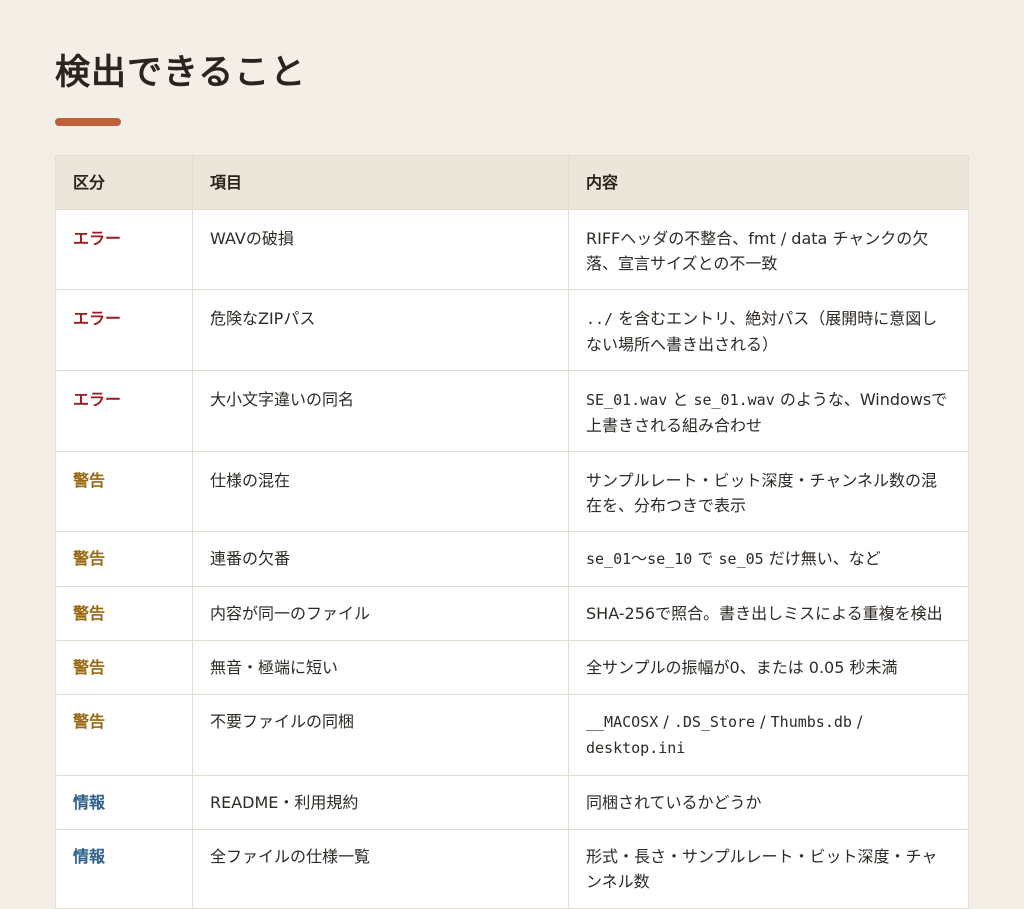 The height and width of the screenshot is (909, 1024). Describe the element at coordinates (380, 735) in the screenshot. I see `item-cell: 不要ファイルの同梱` at that location.